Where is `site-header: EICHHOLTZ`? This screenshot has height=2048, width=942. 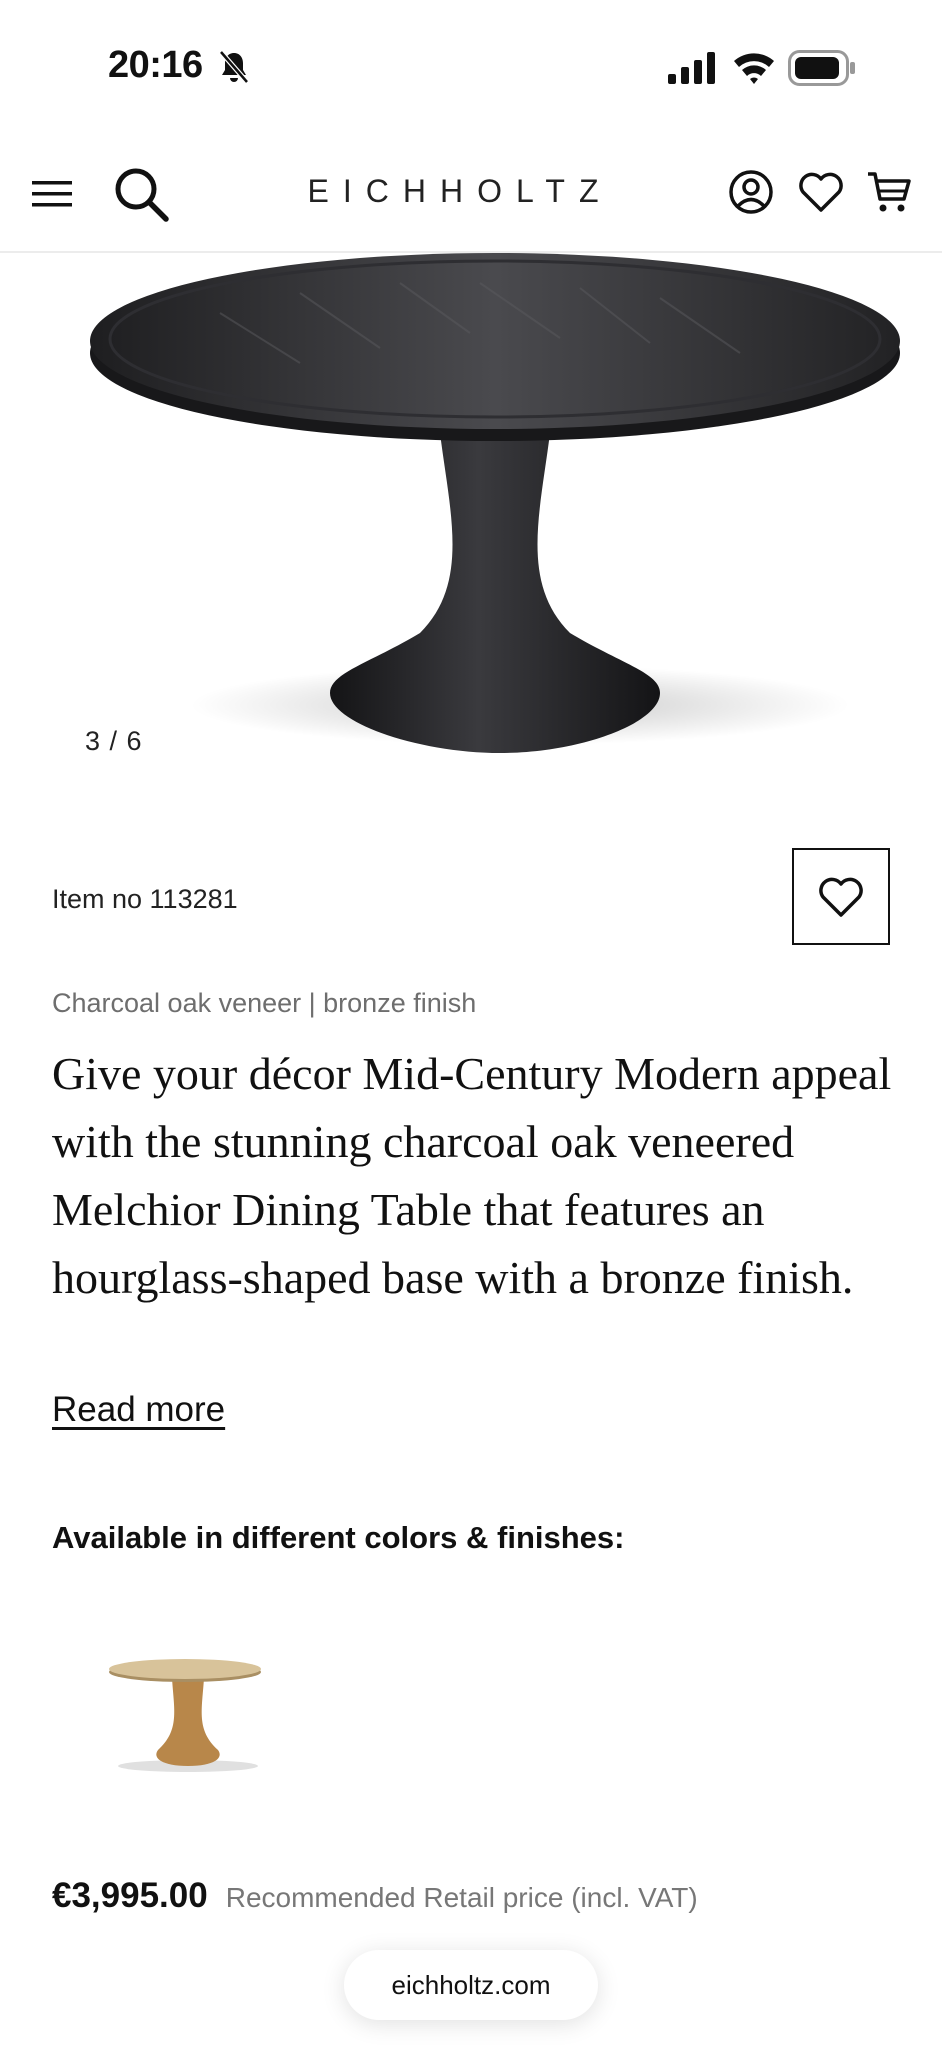 site-header: EICHHOLTZ is located at coordinates (471, 194).